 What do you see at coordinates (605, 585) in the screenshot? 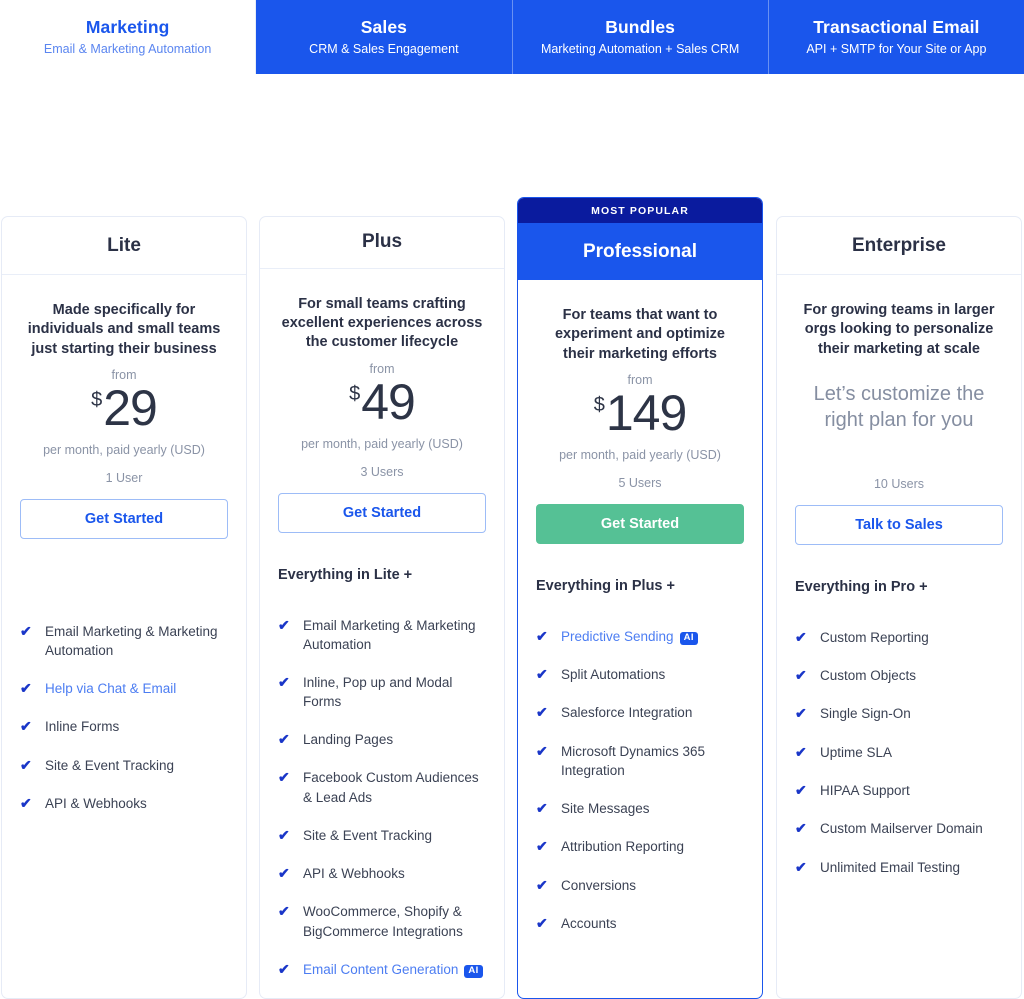
I see `everything-in-professional: Everything in Plus +` at bounding box center [605, 585].